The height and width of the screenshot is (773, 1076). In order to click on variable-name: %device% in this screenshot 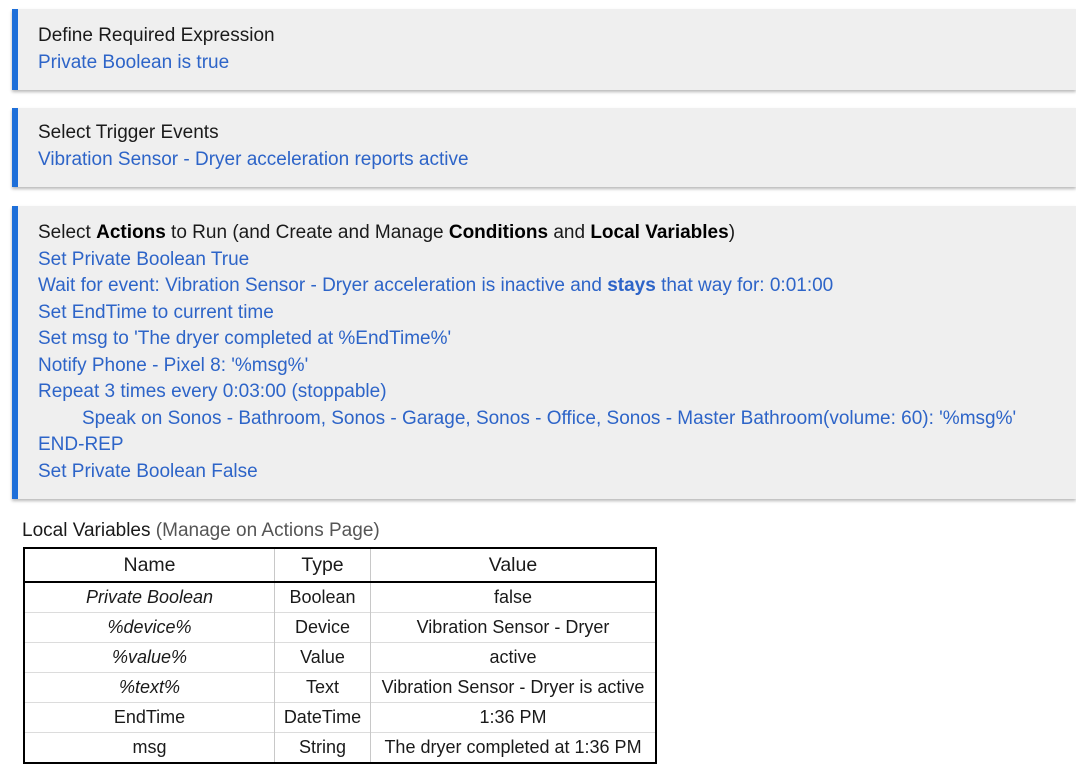, I will do `click(149, 627)`.